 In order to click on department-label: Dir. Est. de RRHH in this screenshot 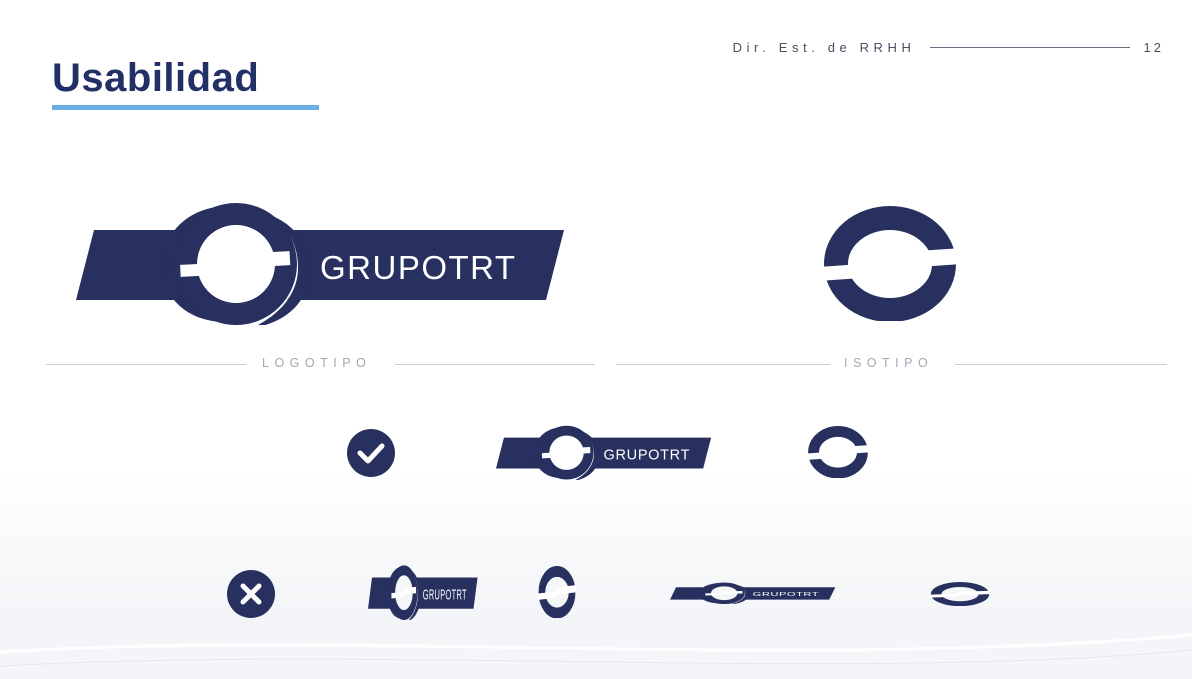, I will do `click(824, 47)`.